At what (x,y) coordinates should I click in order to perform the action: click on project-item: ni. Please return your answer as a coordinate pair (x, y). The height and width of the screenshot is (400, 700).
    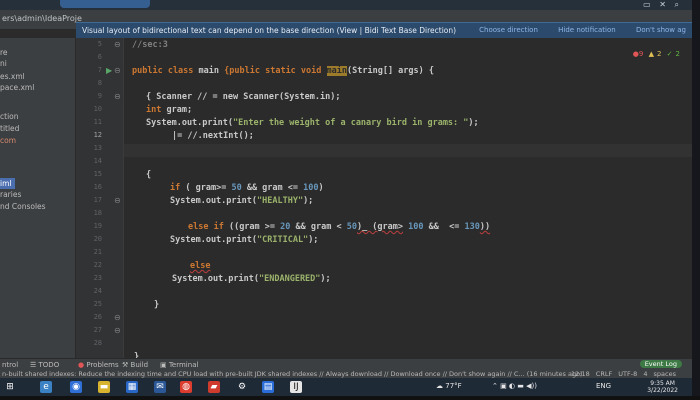
    Looking at the image, I should click on (3, 63).